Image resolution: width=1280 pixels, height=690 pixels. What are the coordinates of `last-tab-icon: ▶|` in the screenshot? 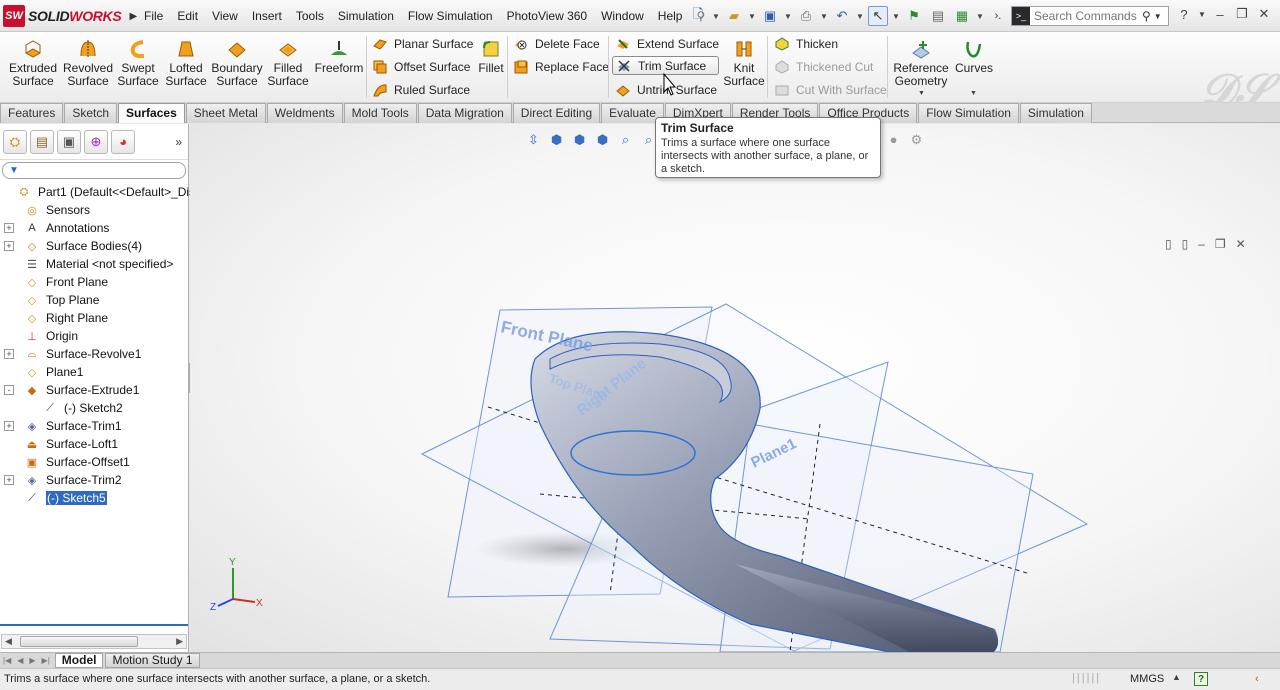 It's located at (46, 660).